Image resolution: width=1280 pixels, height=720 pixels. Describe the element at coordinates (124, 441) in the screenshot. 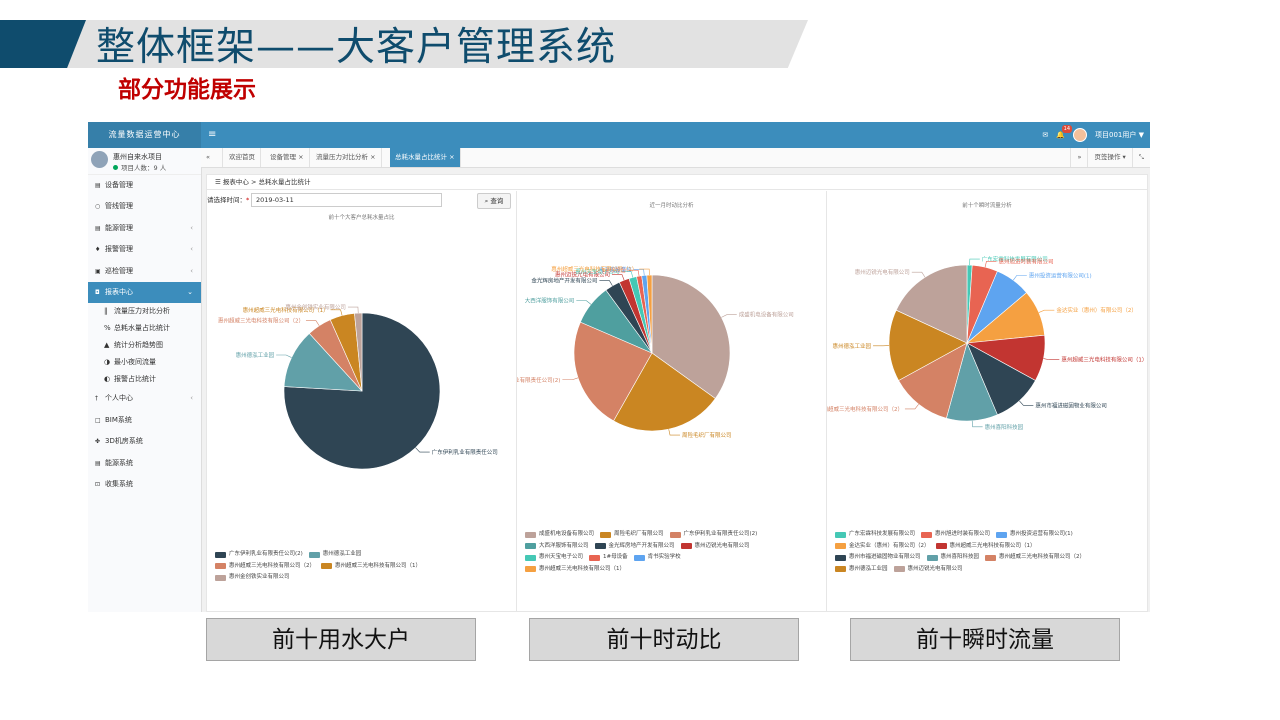

I see `sidebar-item-label: 3D机房系统` at that location.